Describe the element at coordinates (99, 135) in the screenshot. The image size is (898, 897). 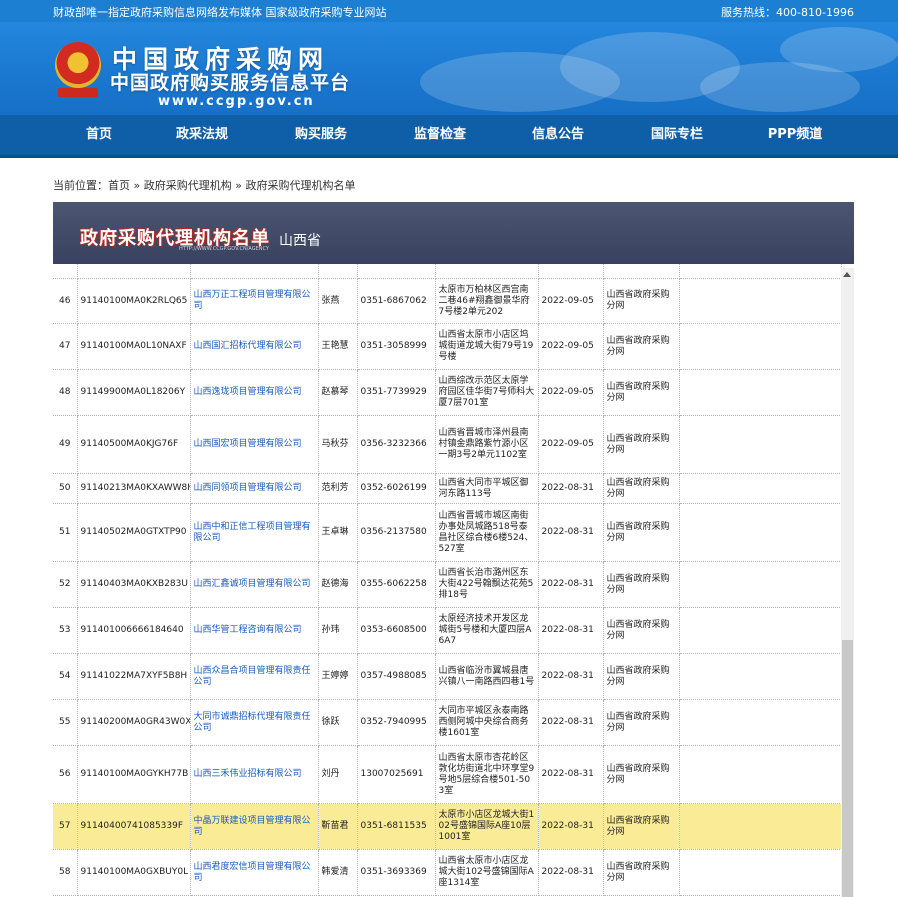
I see `nav-home: 首页` at that location.